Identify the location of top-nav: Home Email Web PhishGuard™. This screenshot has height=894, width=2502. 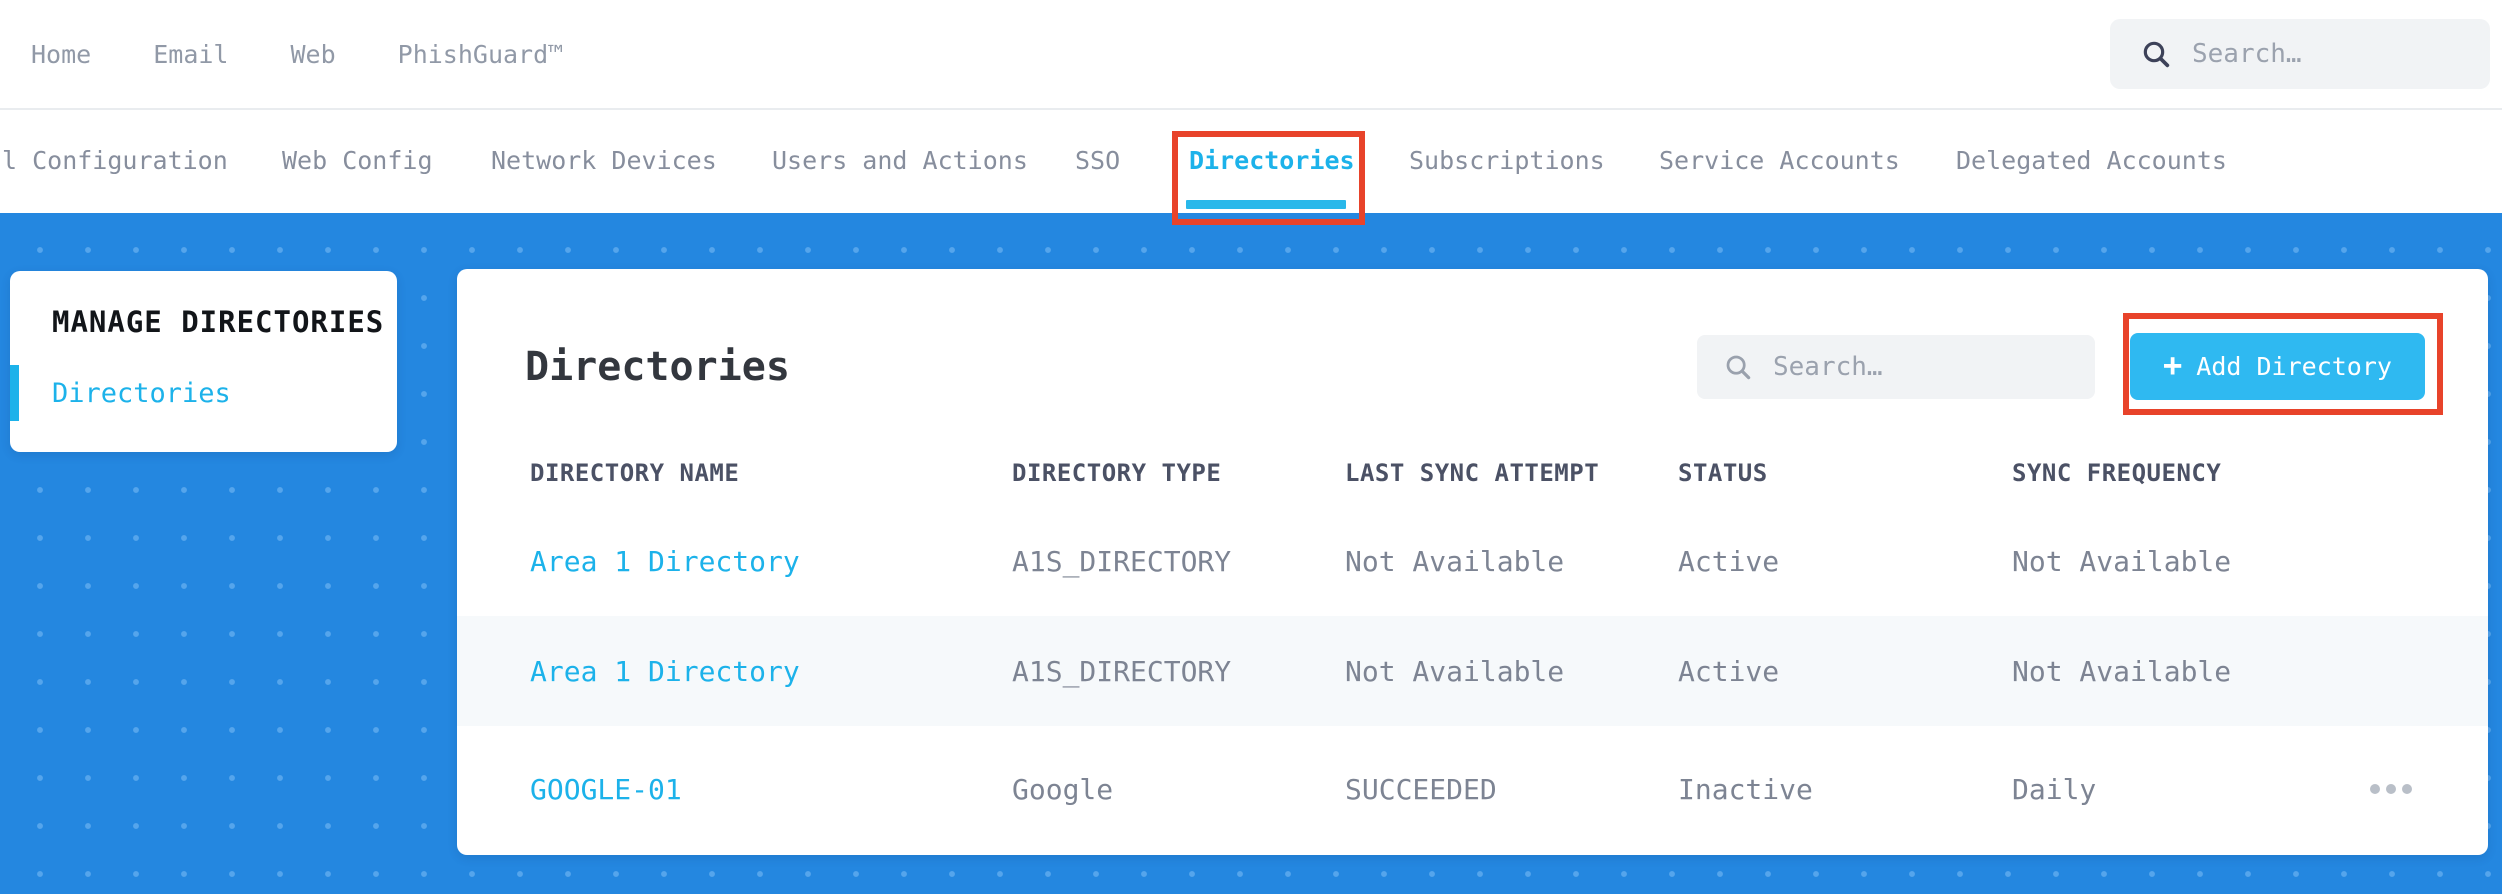
(281, 54).